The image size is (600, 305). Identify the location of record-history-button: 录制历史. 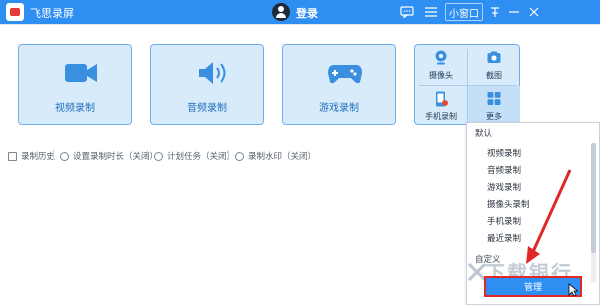
(31, 156).